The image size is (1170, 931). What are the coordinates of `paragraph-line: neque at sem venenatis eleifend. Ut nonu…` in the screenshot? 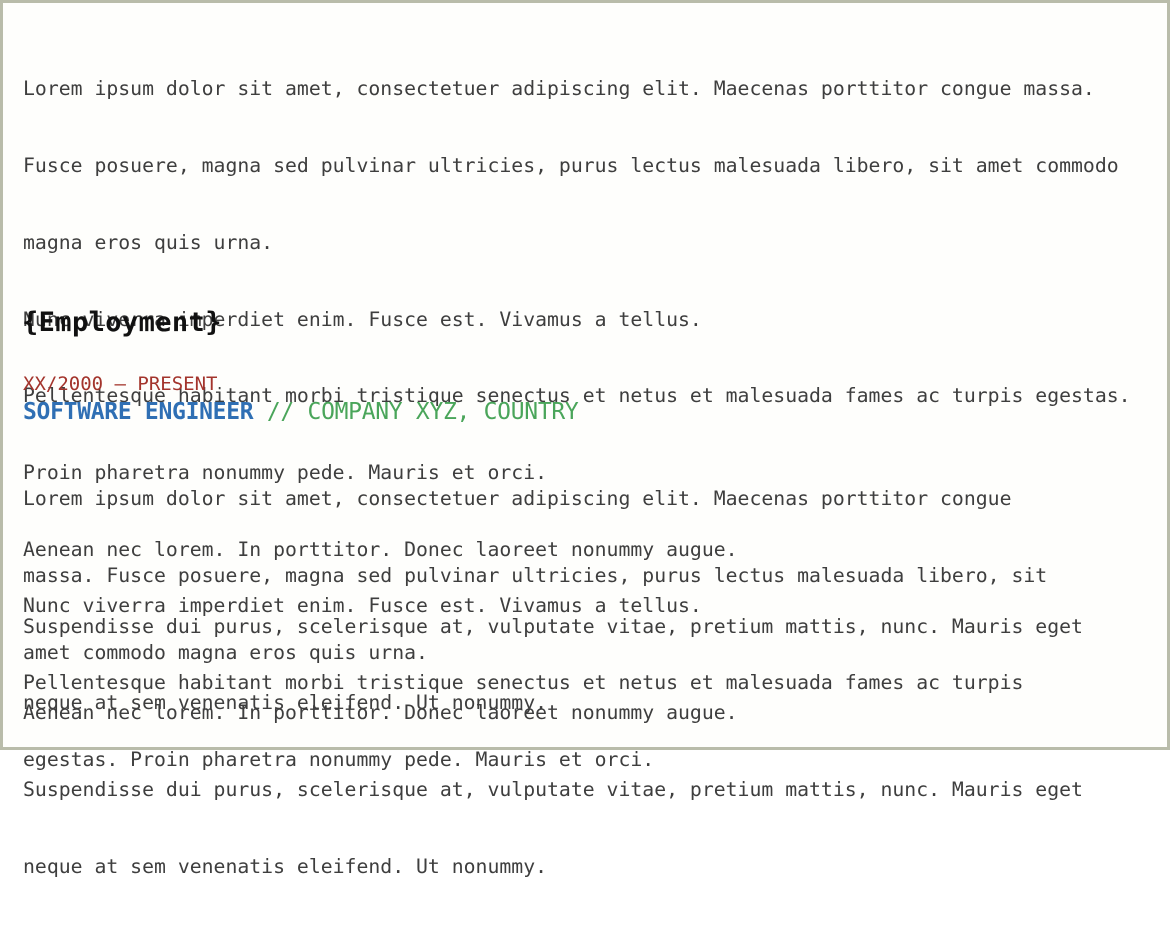 It's located at (285, 866).